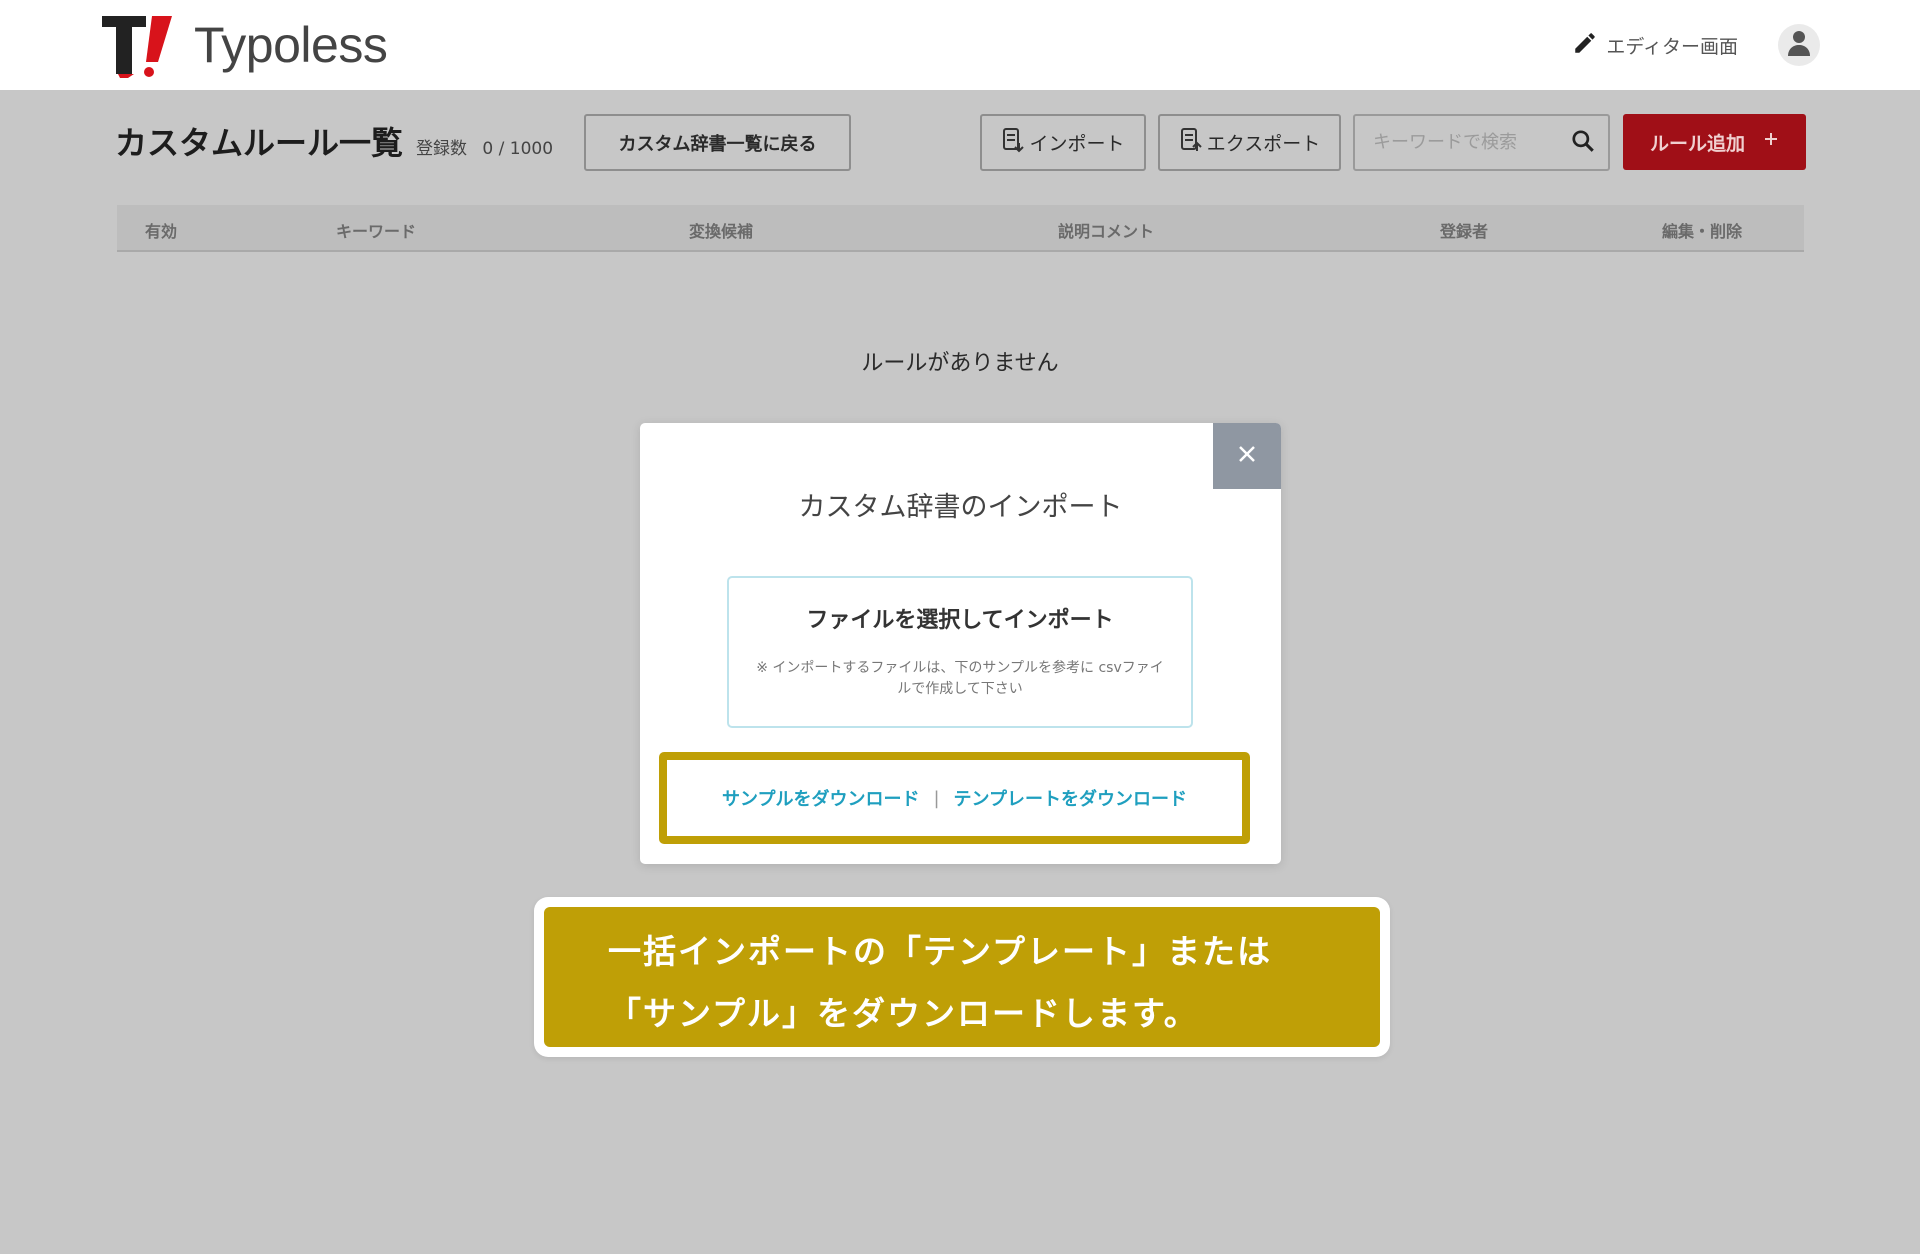 This screenshot has width=1920, height=1254. What do you see at coordinates (1771, 142) in the screenshot?
I see `plus-icon` at bounding box center [1771, 142].